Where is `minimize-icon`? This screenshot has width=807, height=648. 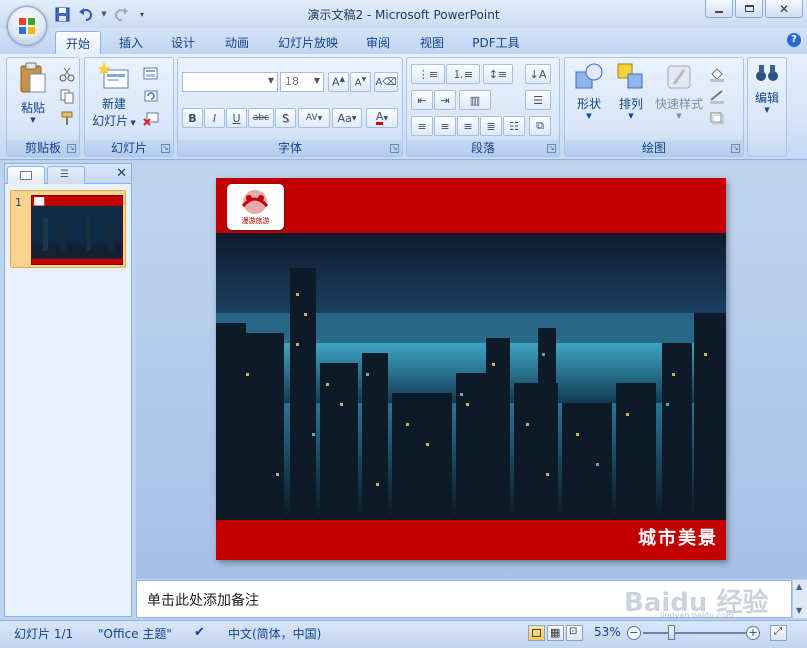
minimize-icon is located at coordinates (719, 11).